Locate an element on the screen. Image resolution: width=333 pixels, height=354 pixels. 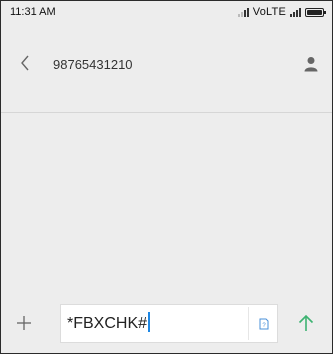
text-caret is located at coordinates (149, 322).